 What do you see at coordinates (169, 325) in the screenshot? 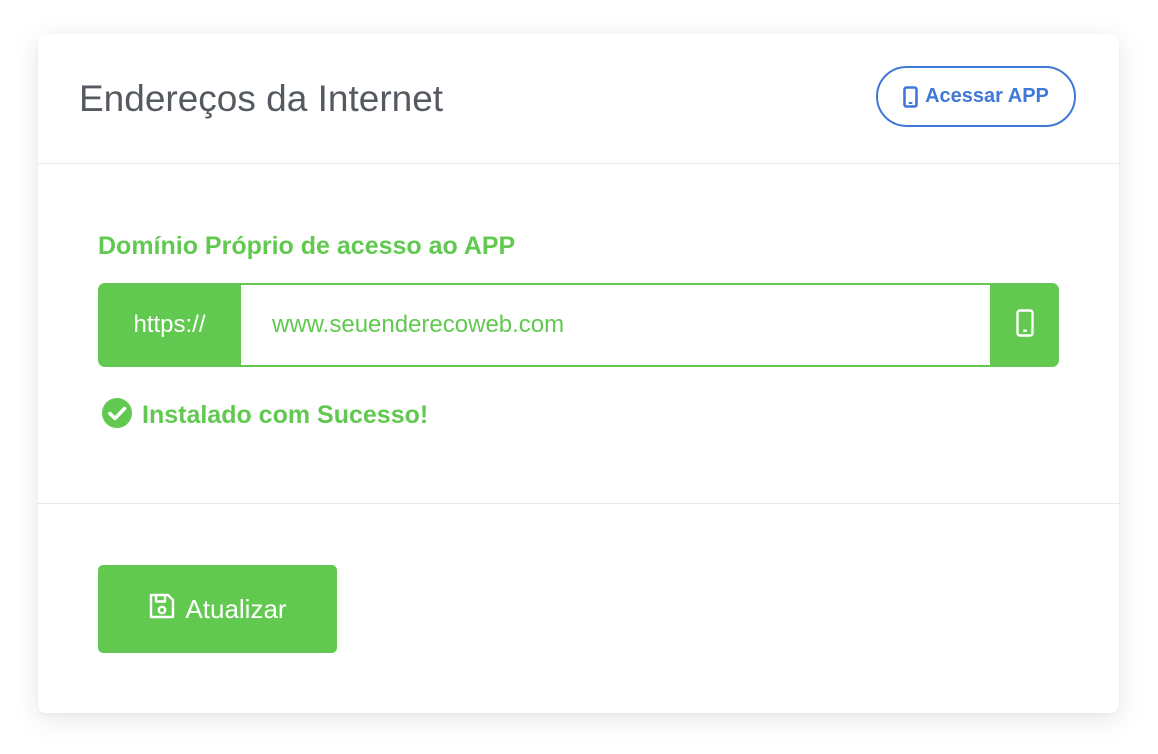
I see `protocol-prefix: https://` at bounding box center [169, 325].